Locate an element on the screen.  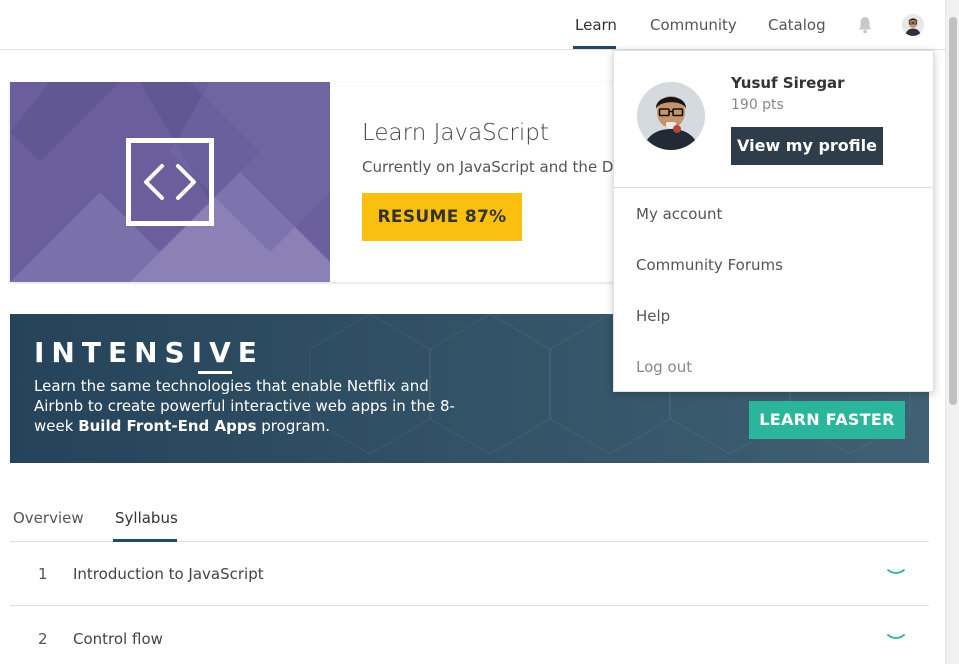
bell-icon is located at coordinates (865, 25).